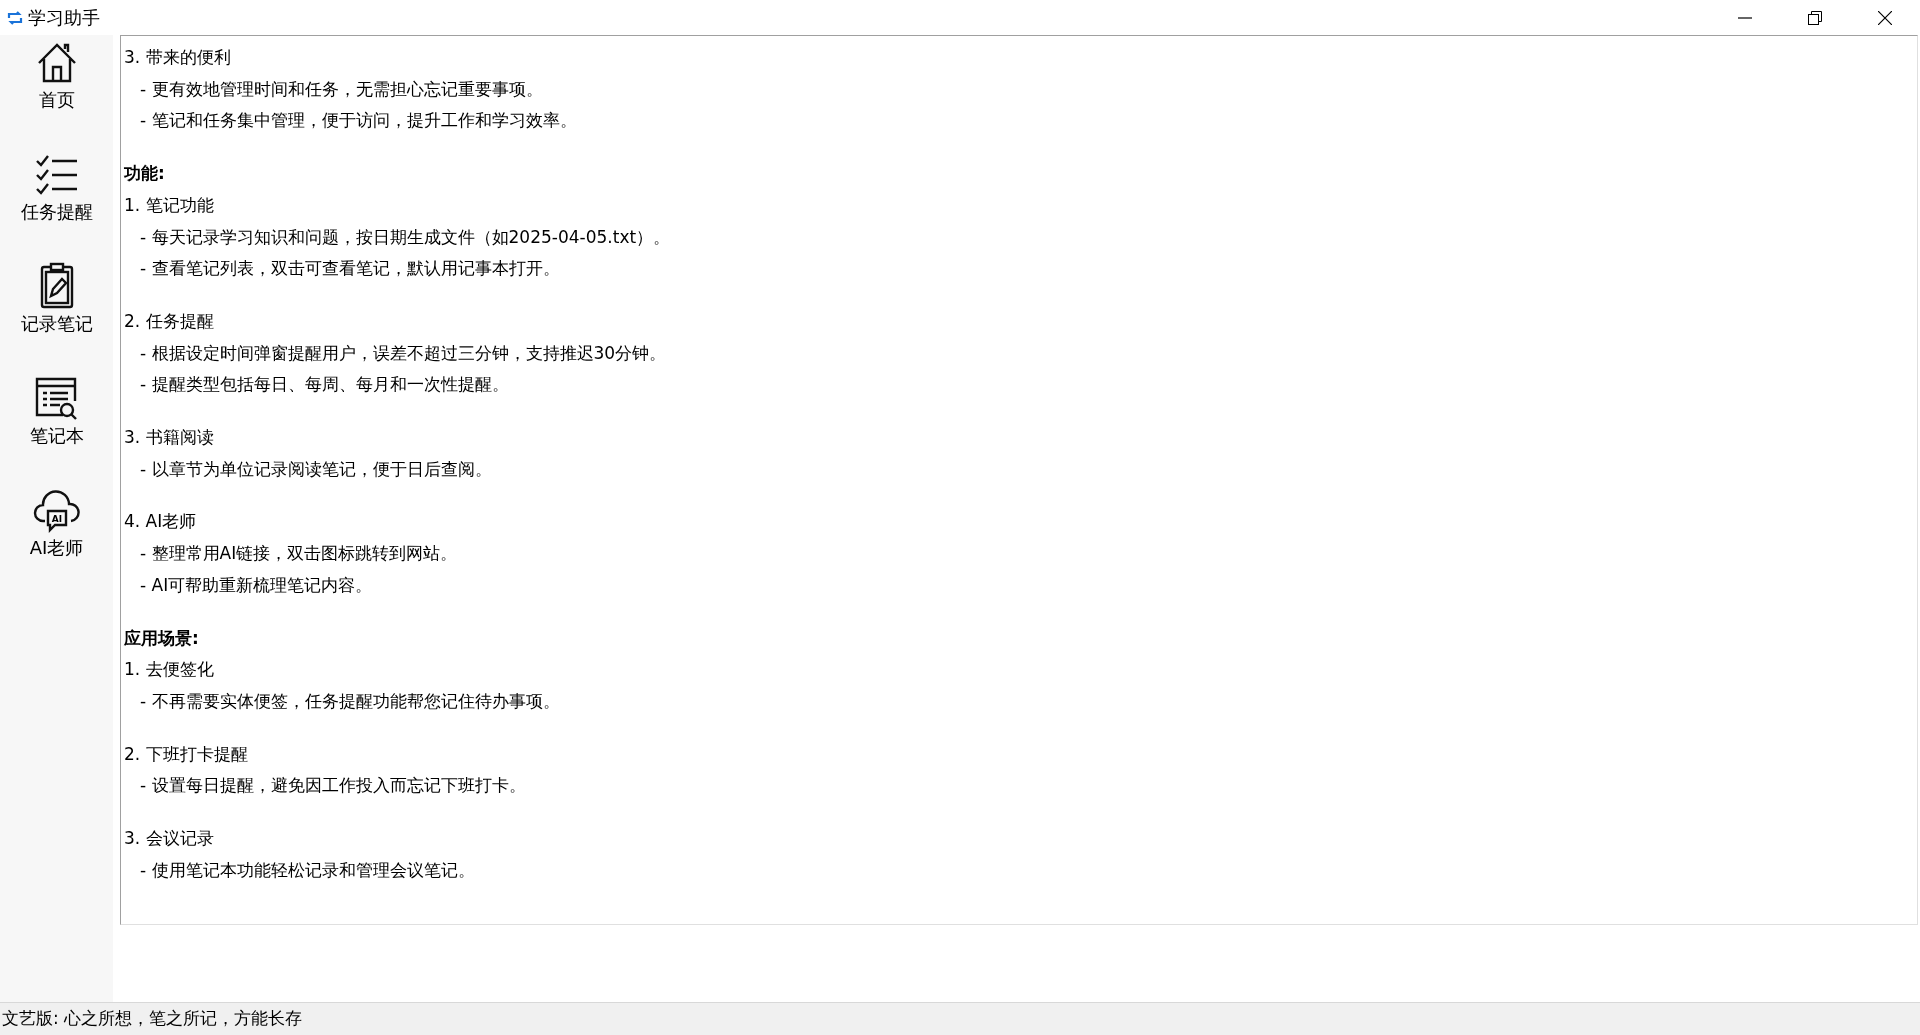 The height and width of the screenshot is (1035, 1920). Describe the element at coordinates (1815, 17) in the screenshot. I see `restore-icon` at that location.